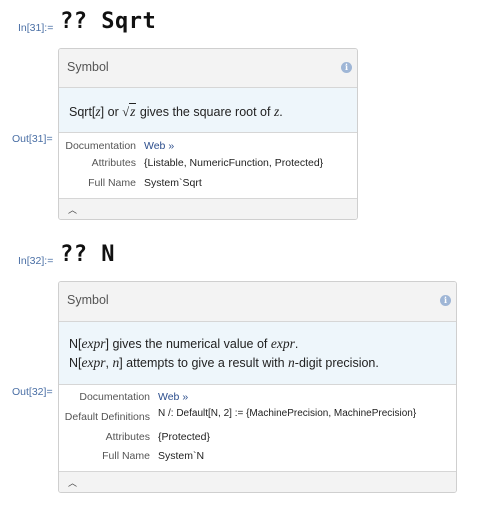  Describe the element at coordinates (181, 456) in the screenshot. I see `row-value-full-name: System`N` at that location.